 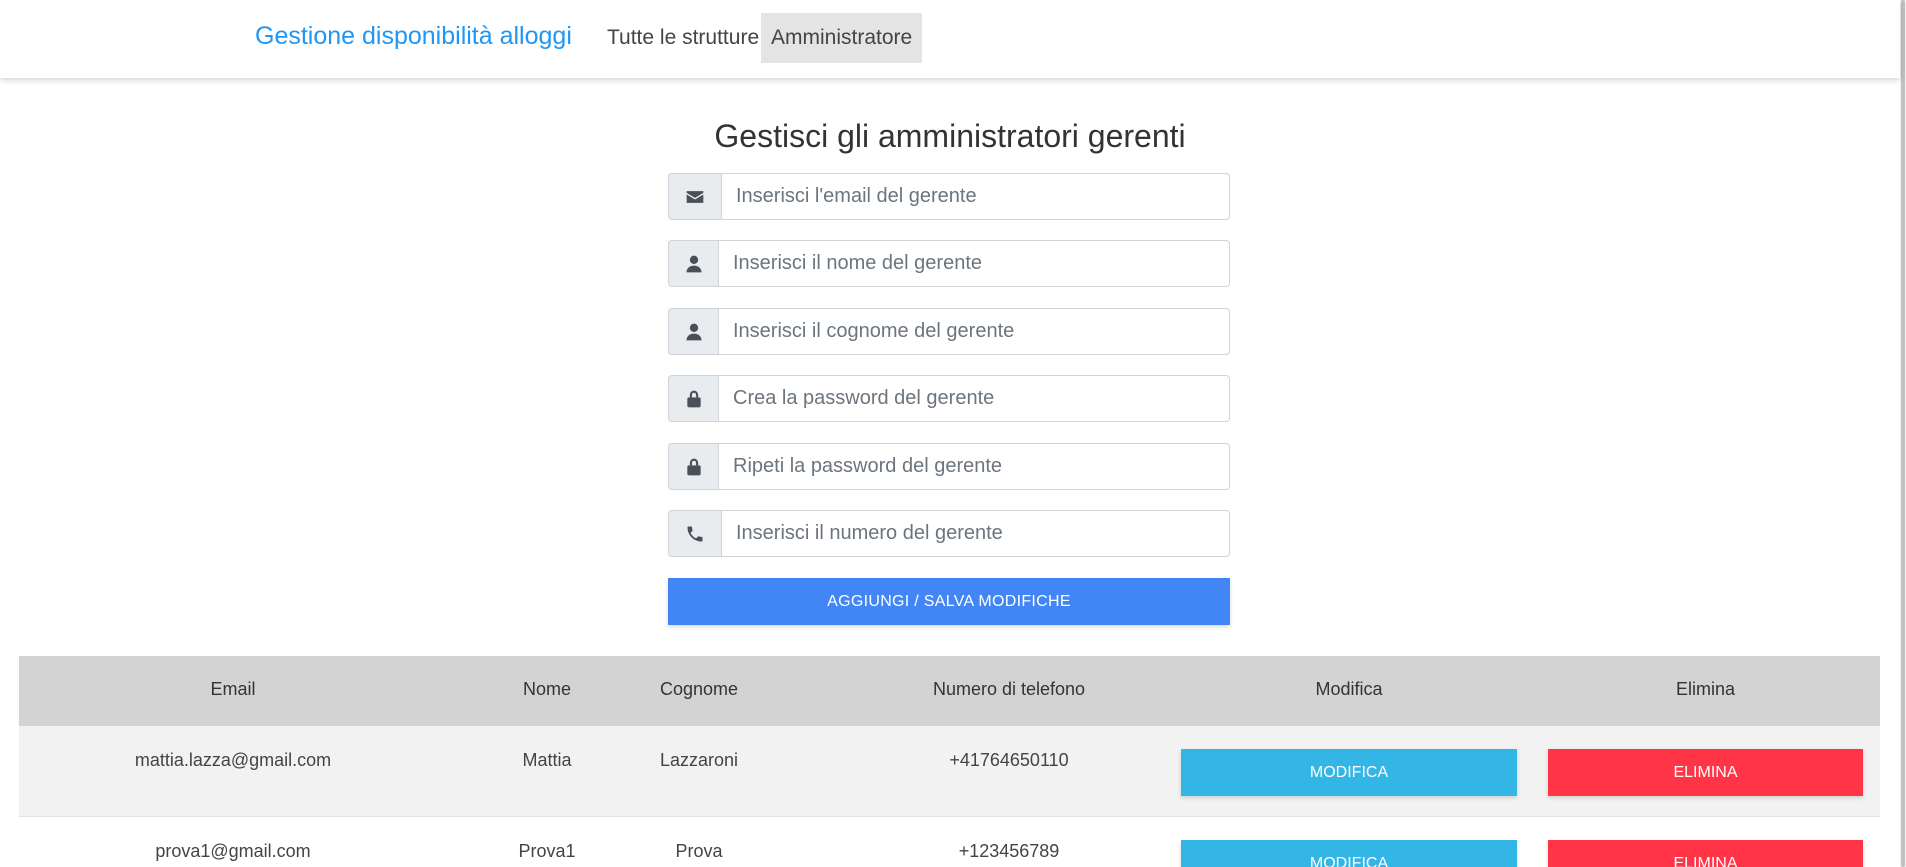 I want to click on row-cognome: Prova, so click(x=699, y=851).